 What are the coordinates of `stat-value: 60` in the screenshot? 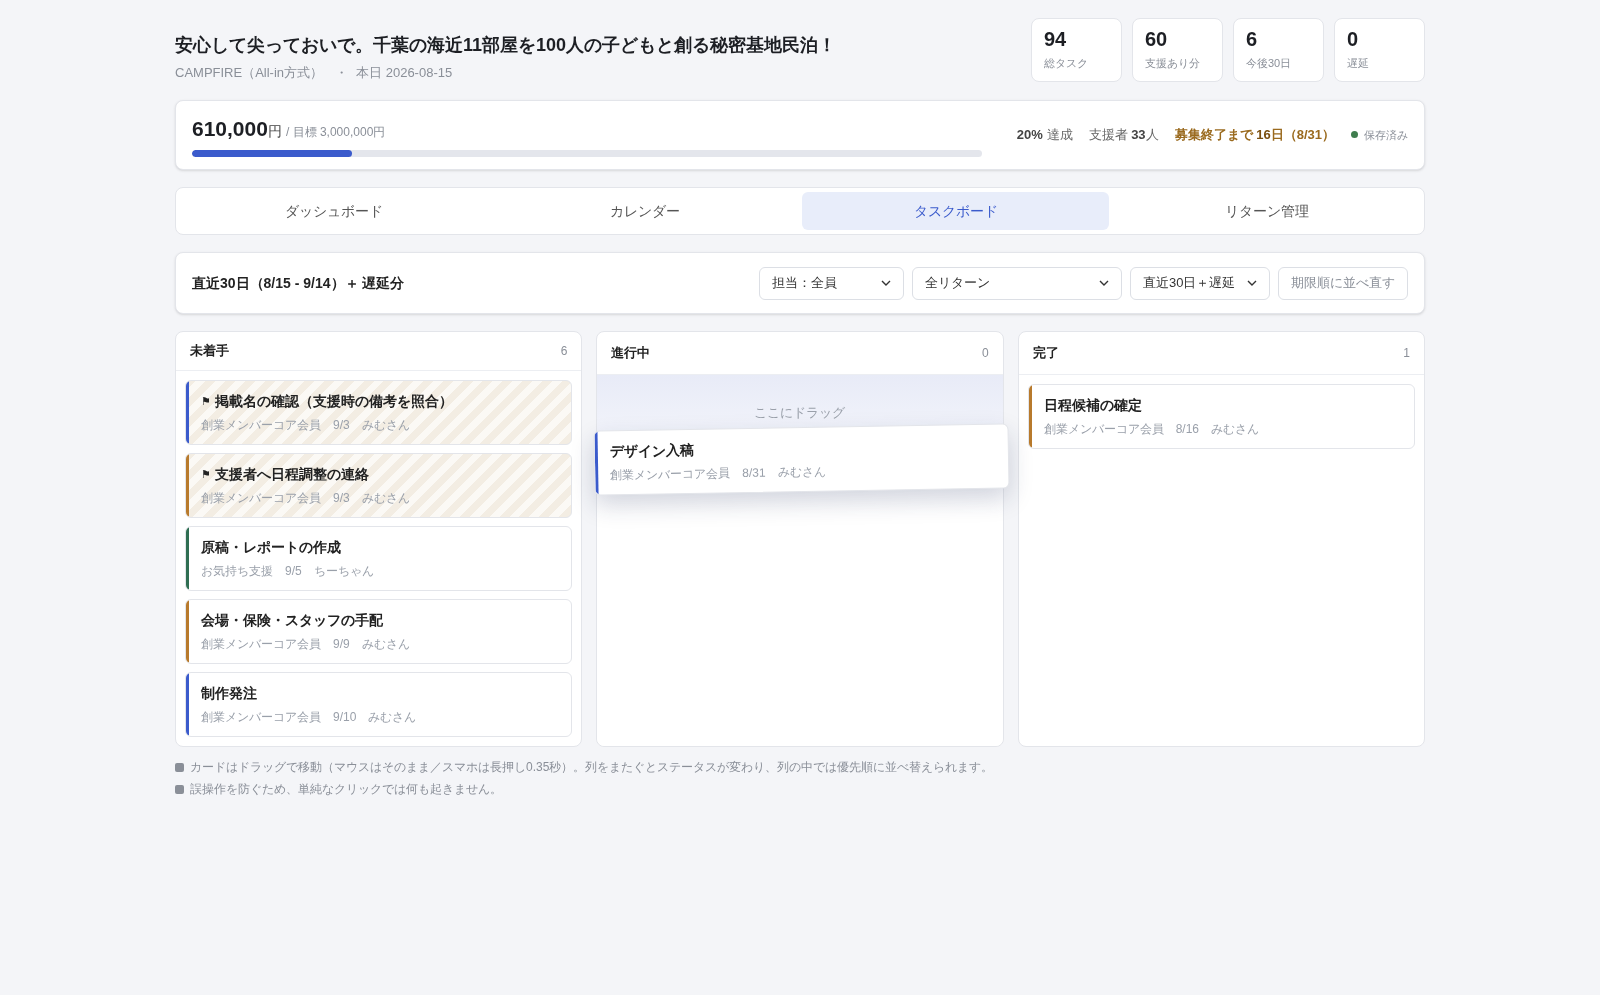 It's located at (1157, 39).